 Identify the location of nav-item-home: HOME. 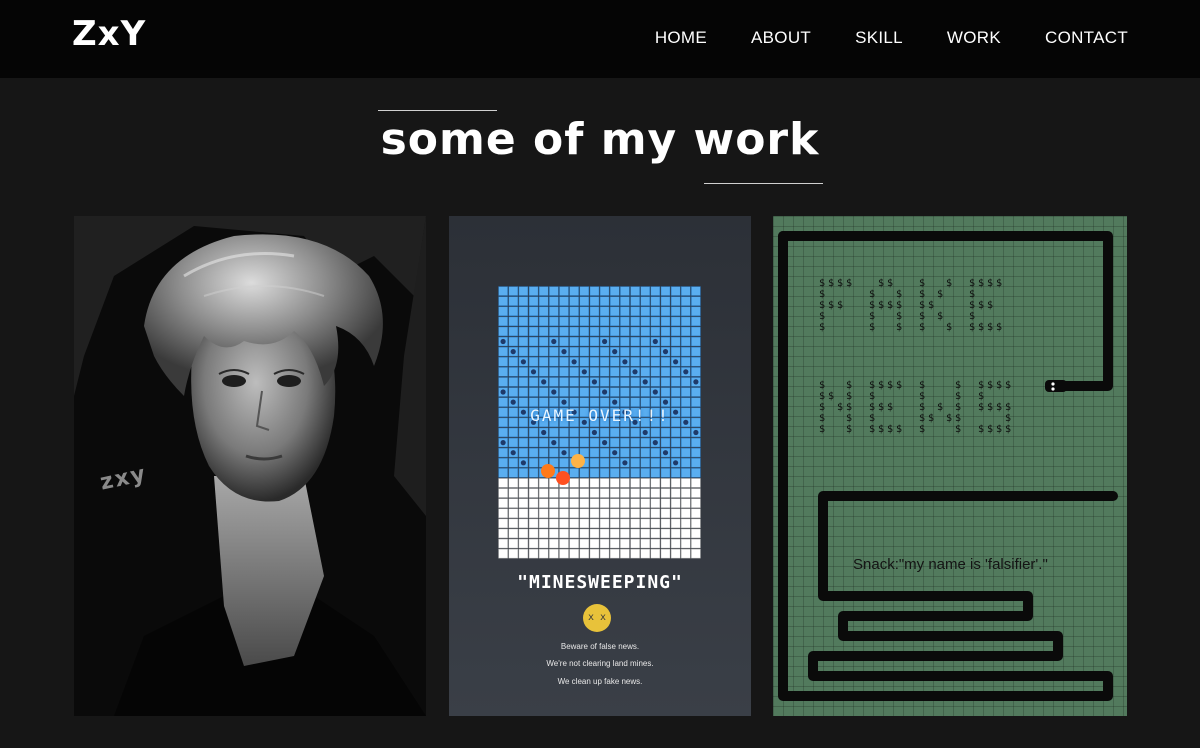
(681, 38).